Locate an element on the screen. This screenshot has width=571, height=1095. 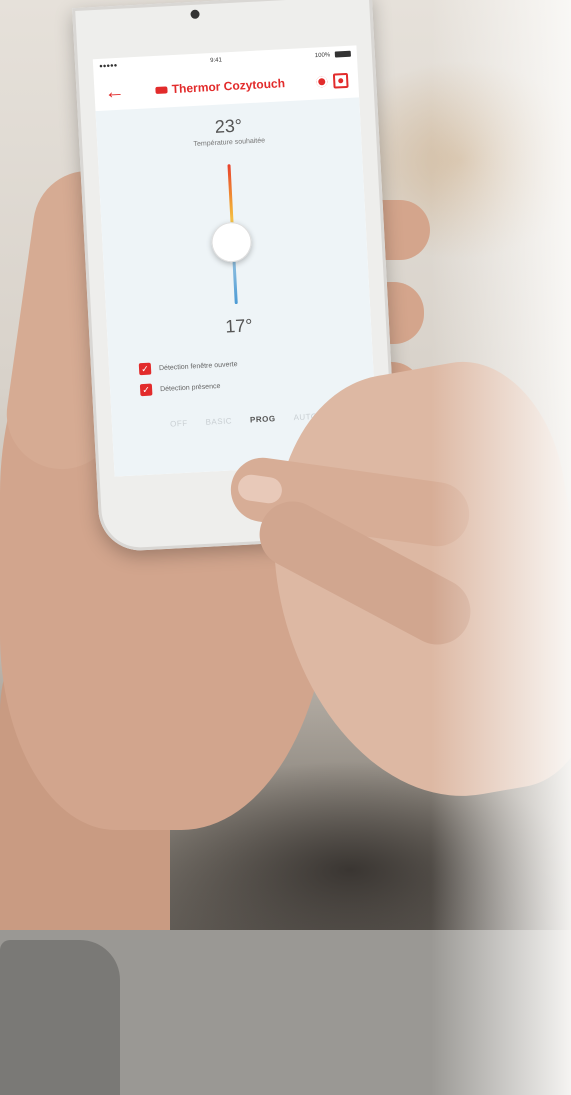
brand-name: Thermor Cozytouch is located at coordinates (228, 86).